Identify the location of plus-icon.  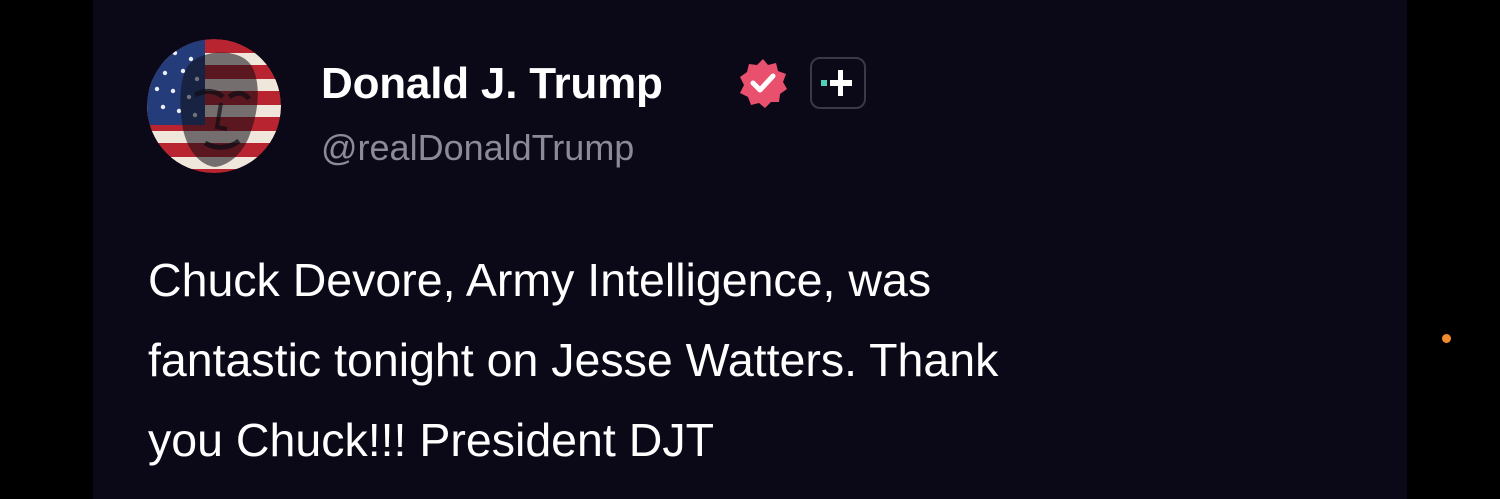
(836, 83).